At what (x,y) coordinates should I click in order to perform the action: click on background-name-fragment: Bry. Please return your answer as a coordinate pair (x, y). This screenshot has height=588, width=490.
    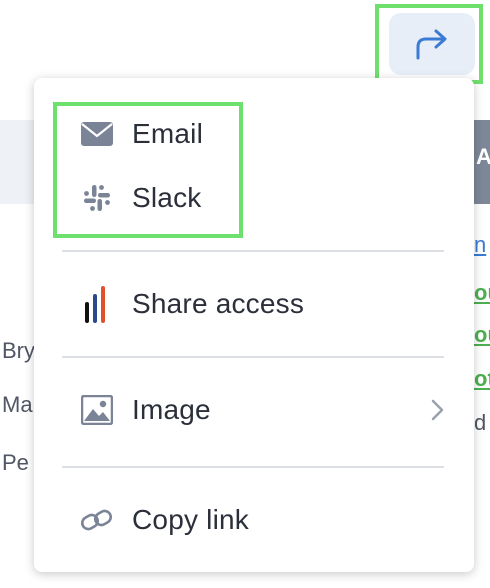
    Looking at the image, I should click on (18, 350).